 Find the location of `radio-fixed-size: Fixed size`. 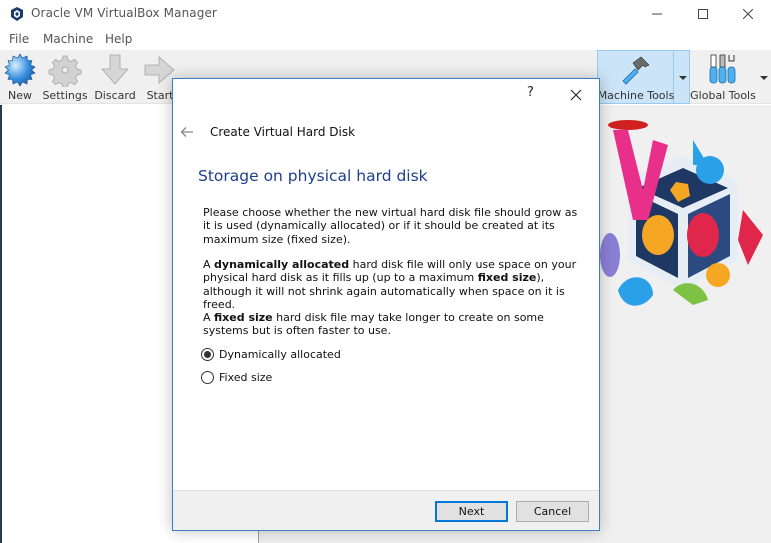

radio-fixed-size: Fixed size is located at coordinates (236, 377).